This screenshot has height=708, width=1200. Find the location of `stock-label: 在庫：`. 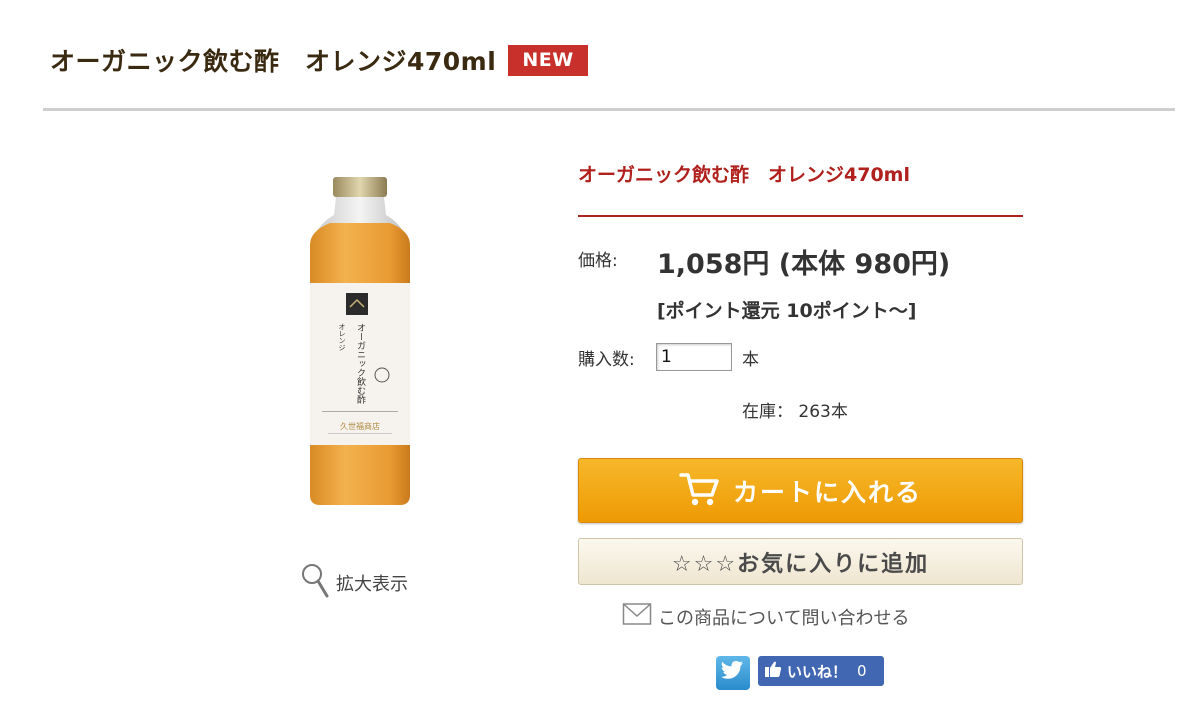

stock-label: 在庫： is located at coordinates (767, 412).